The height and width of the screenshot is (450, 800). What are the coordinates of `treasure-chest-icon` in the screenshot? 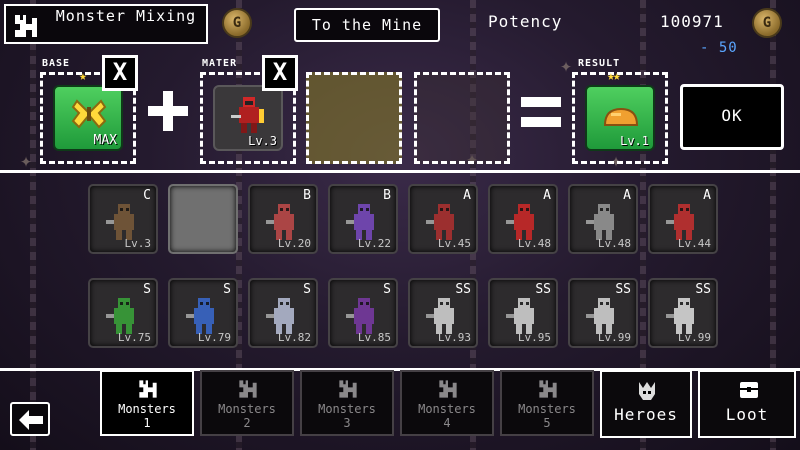 It's located at (749, 390).